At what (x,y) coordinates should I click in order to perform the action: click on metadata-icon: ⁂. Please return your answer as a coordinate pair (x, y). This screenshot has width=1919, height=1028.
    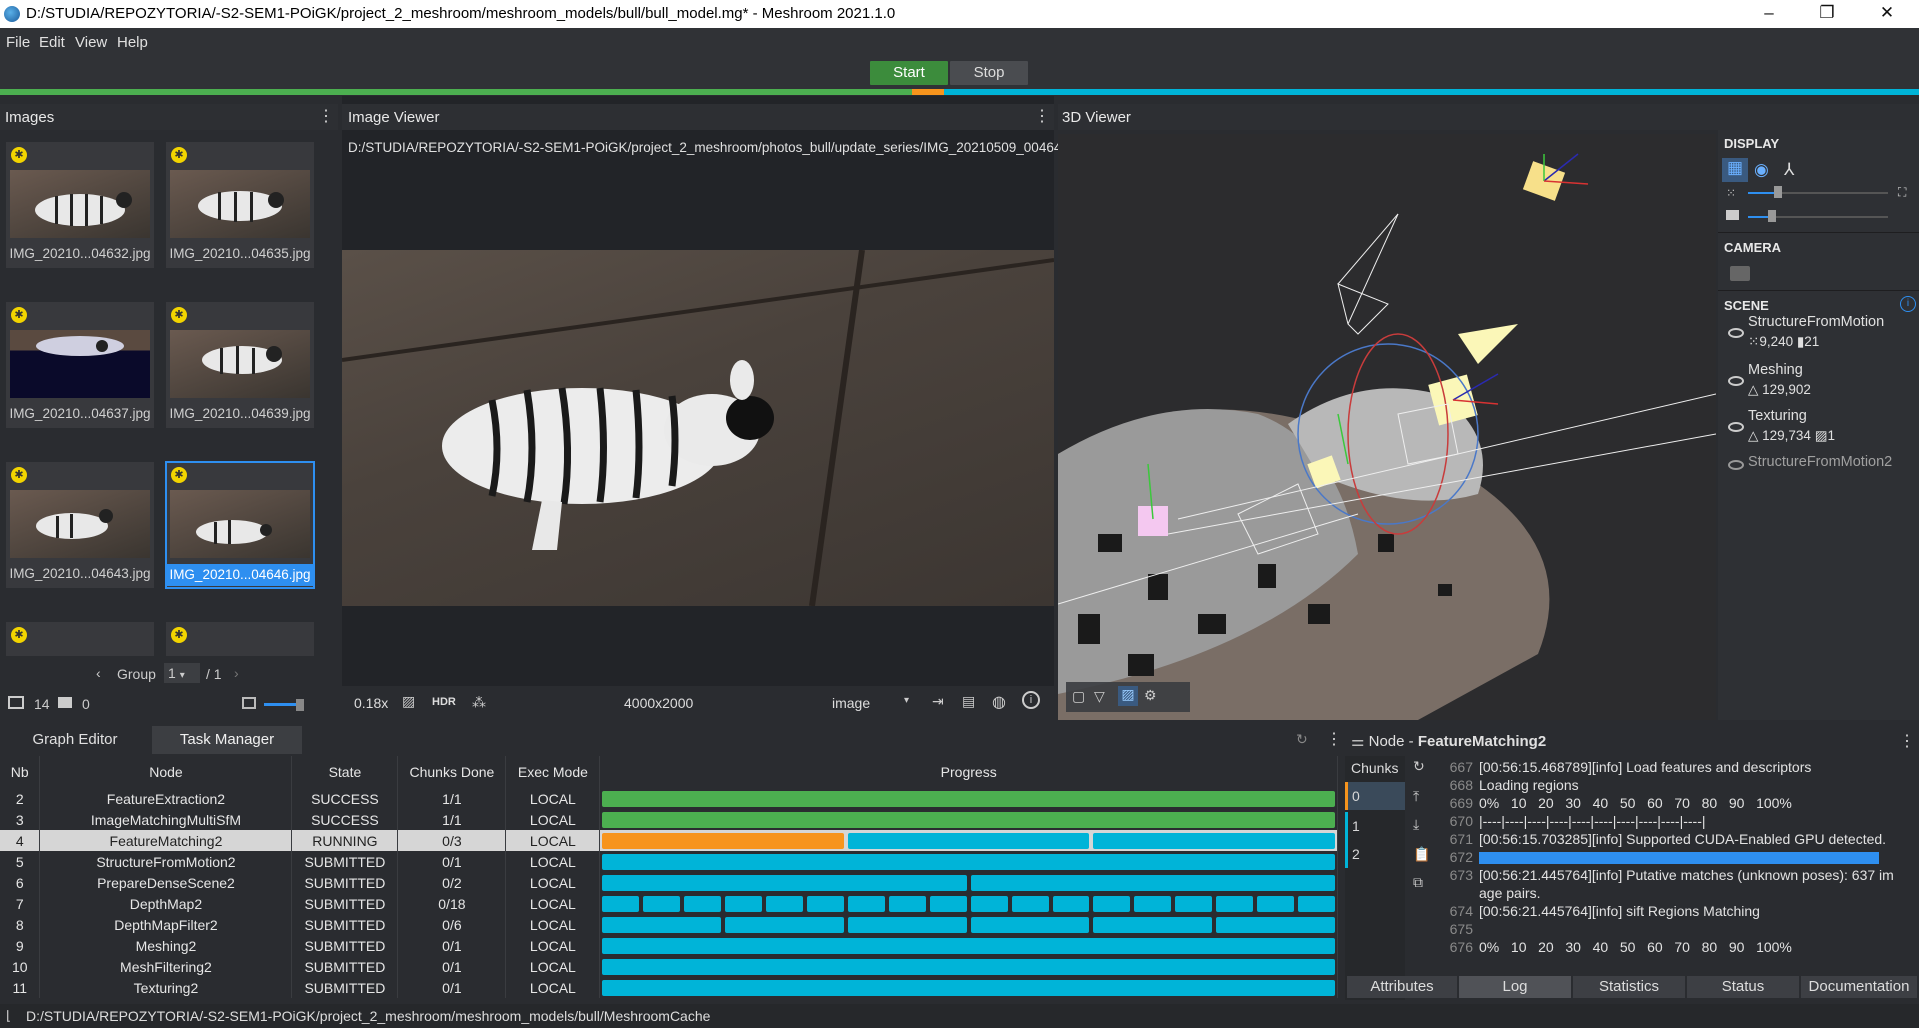
    Looking at the image, I should click on (479, 702).